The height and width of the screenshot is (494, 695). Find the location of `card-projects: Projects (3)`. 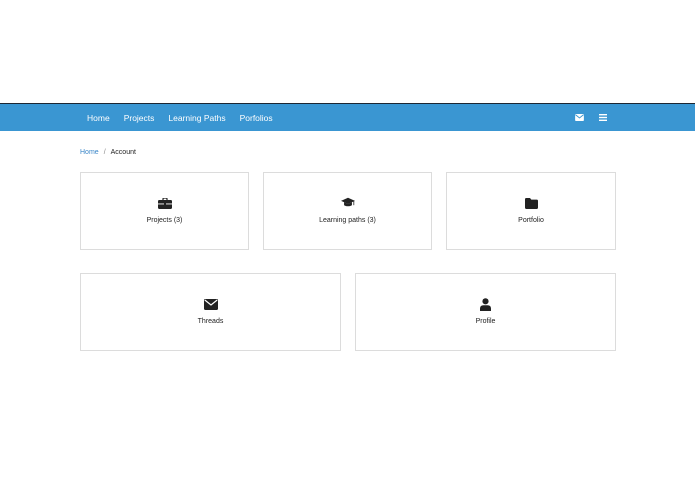

card-projects: Projects (3) is located at coordinates (164, 211).